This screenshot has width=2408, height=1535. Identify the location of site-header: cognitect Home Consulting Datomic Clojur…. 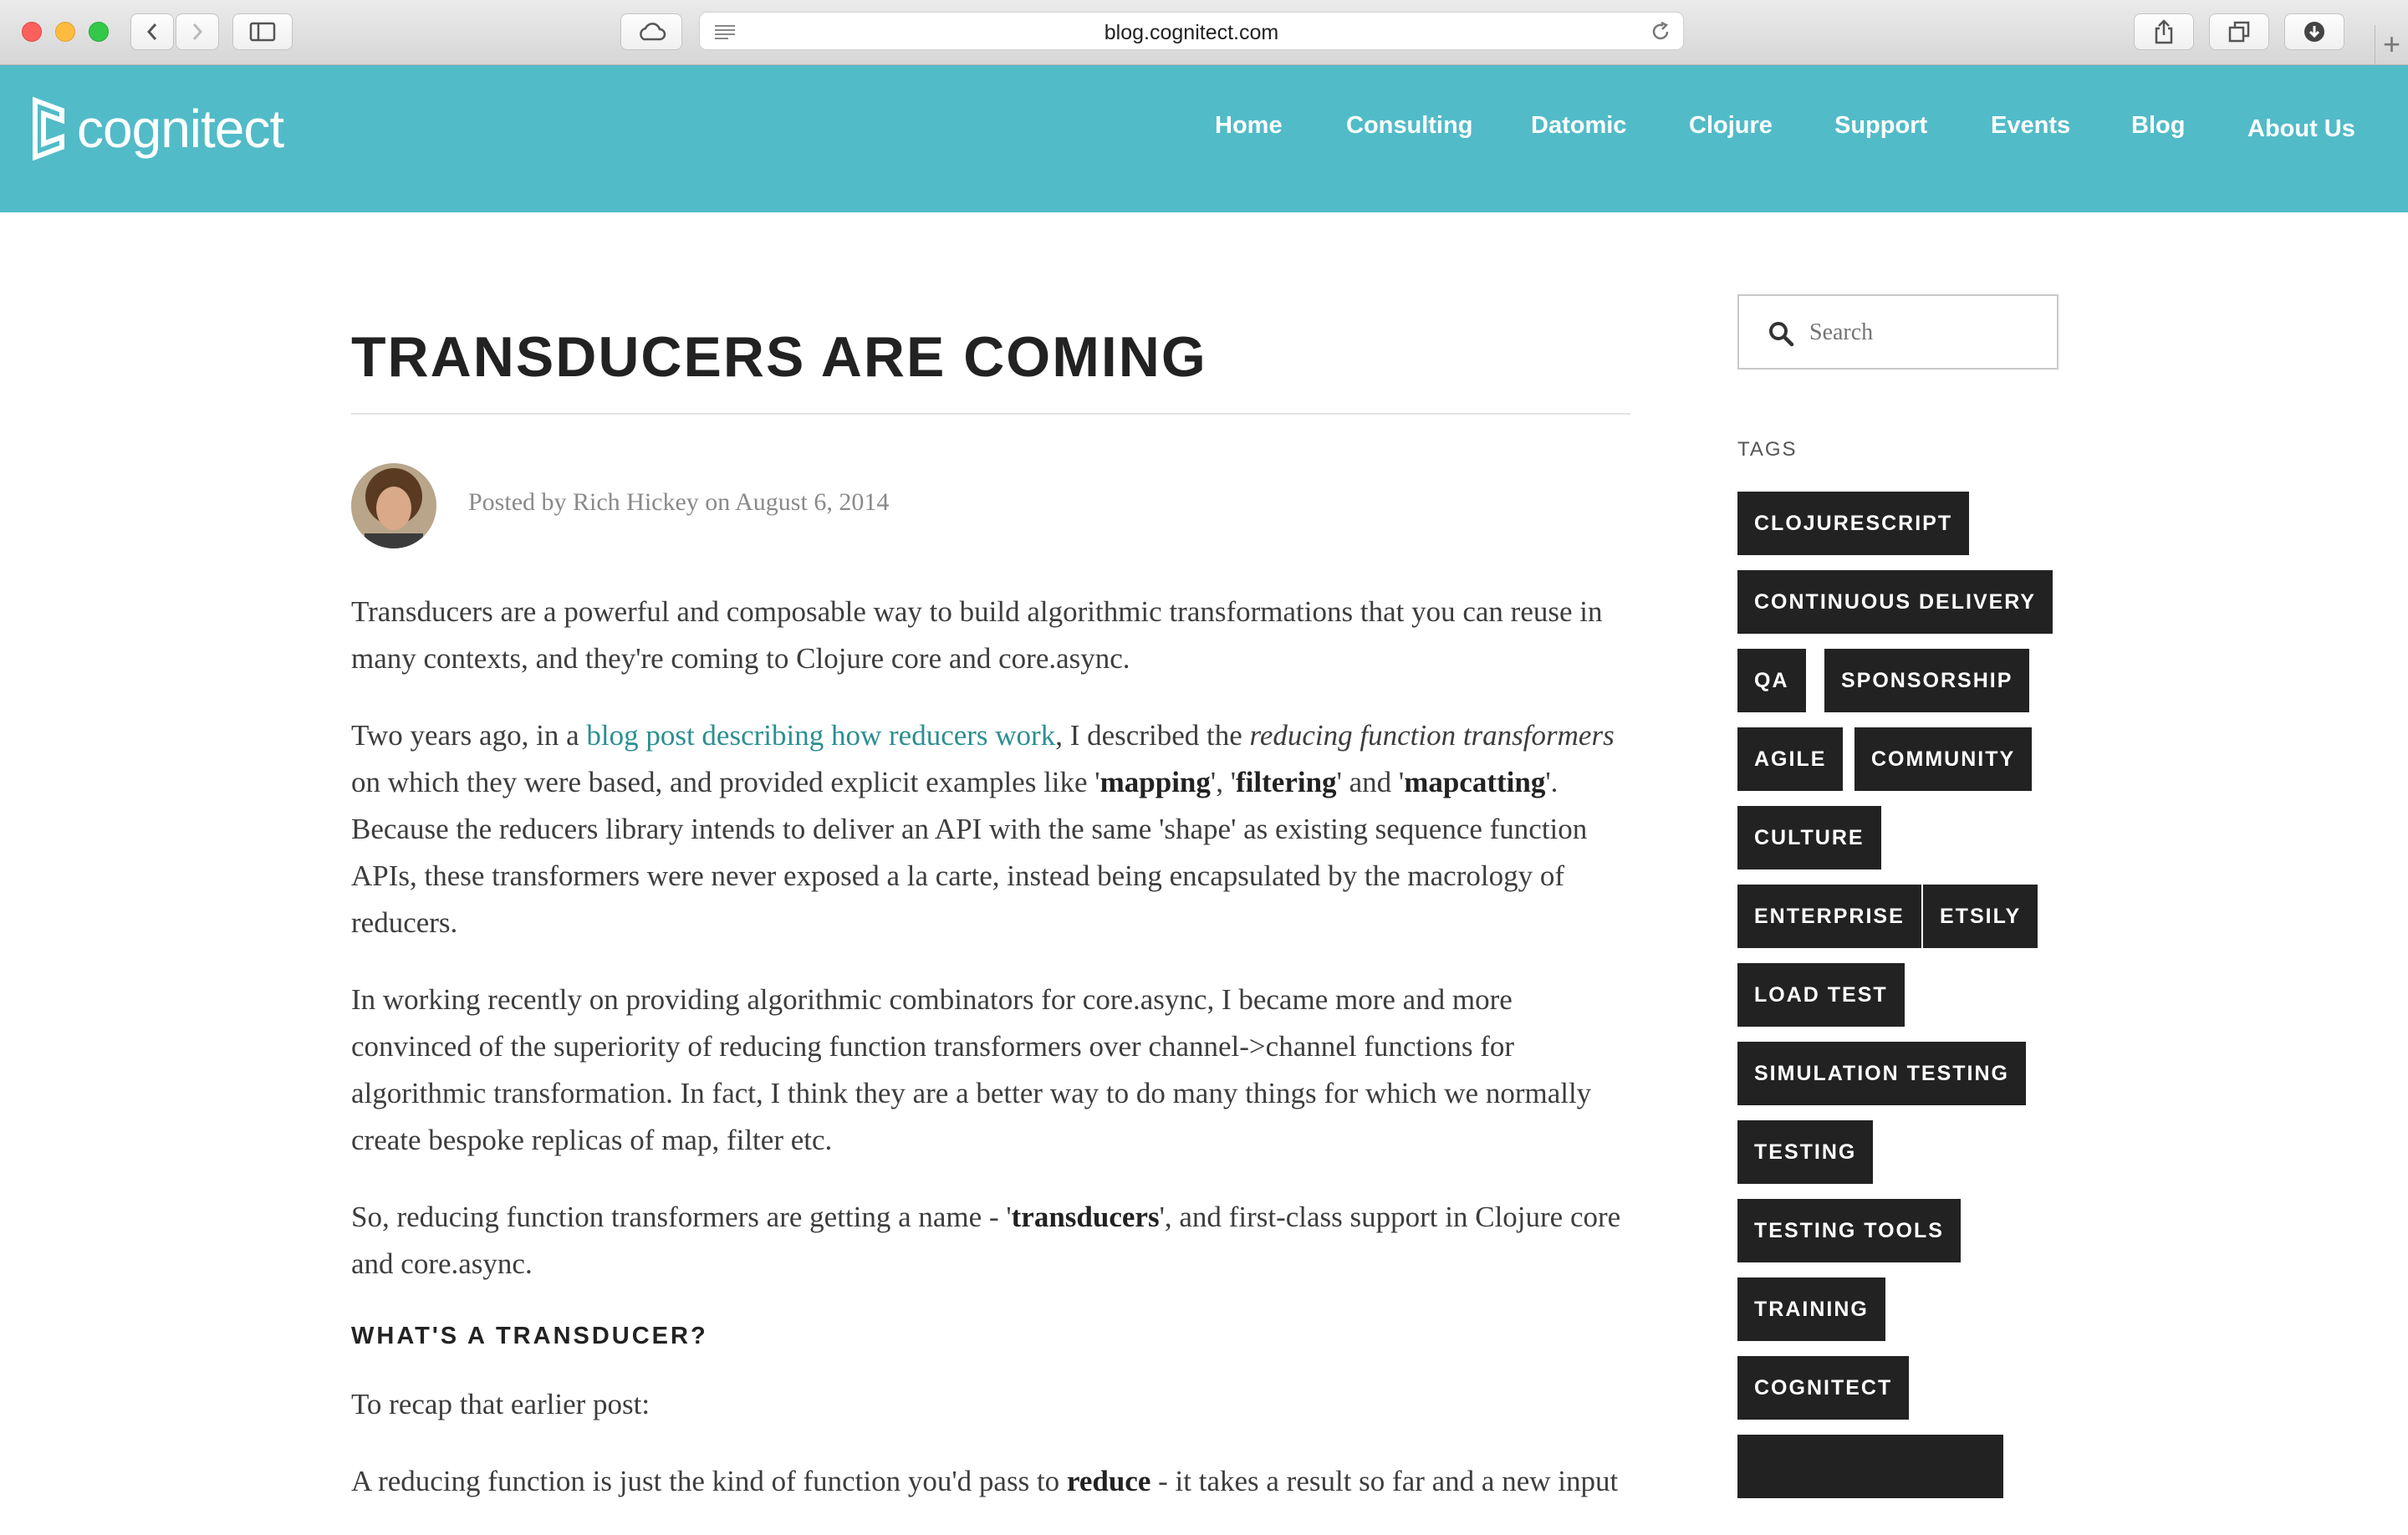
(1204, 138).